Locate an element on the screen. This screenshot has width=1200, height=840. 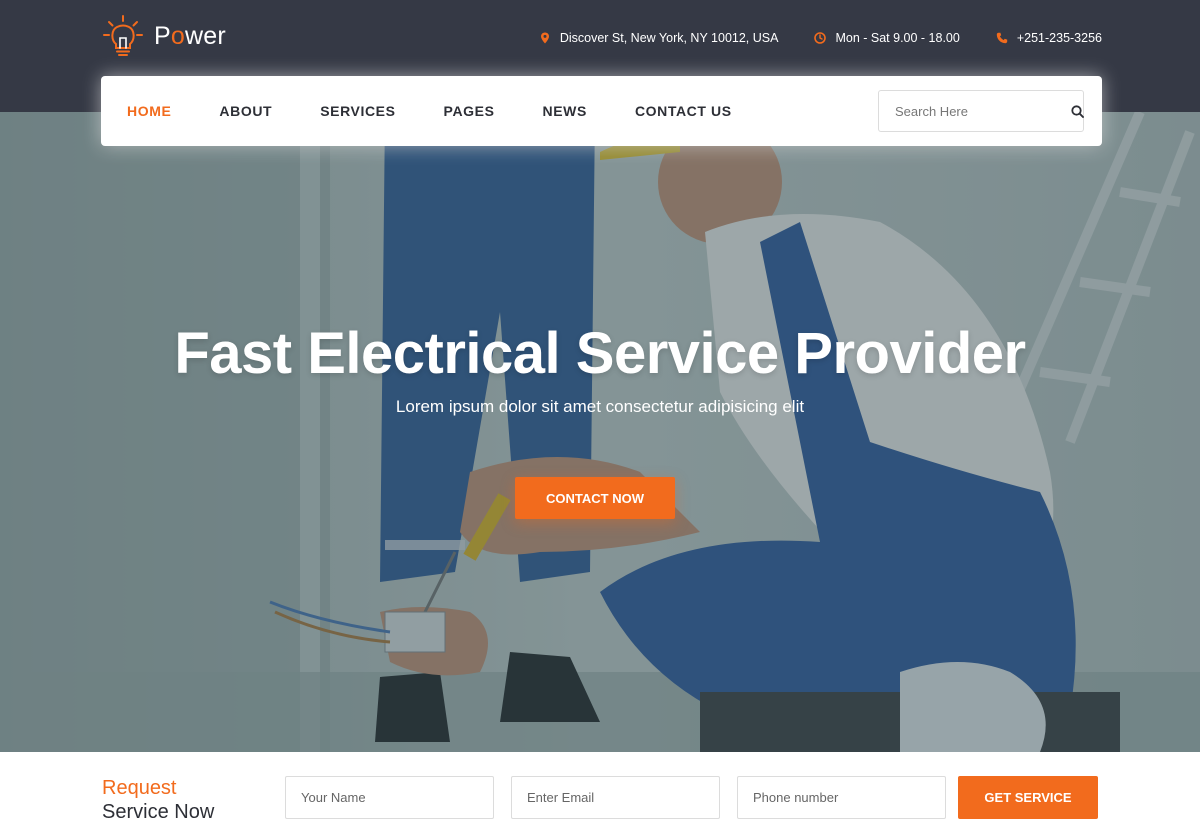
request-heading-line1: Request is located at coordinates (139, 788).